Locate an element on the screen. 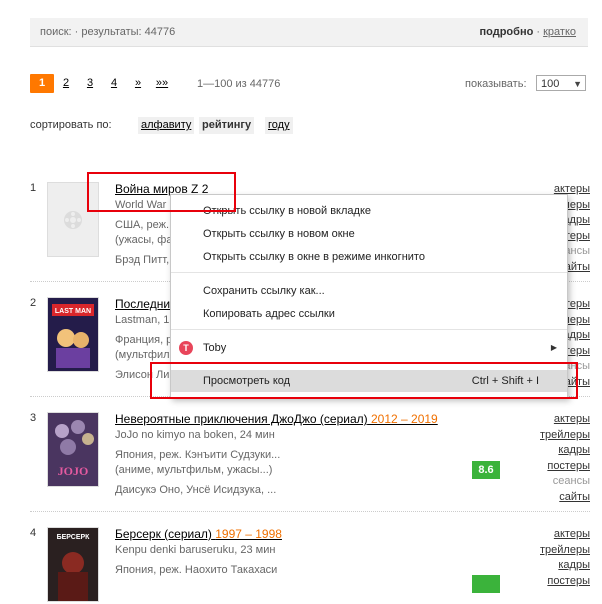 The width and height of the screenshot is (602, 604). view-brief-link: кратко is located at coordinates (559, 32).